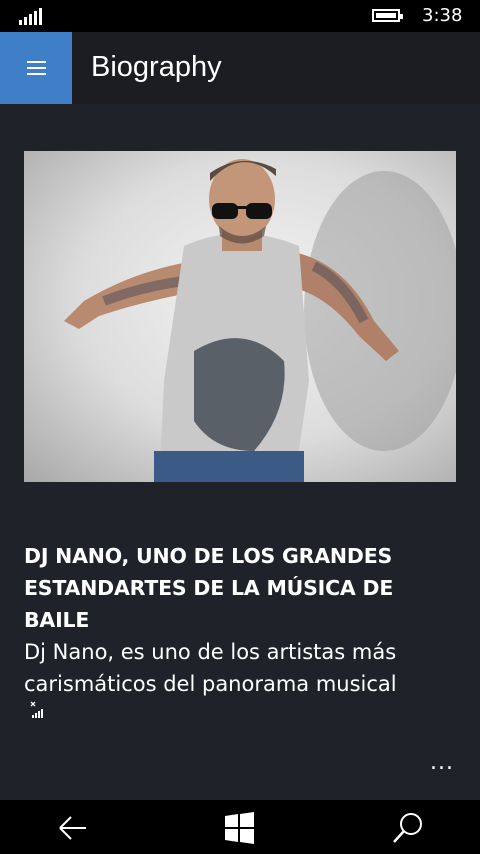  What do you see at coordinates (36, 68) in the screenshot?
I see `hamburger-menu-button` at bounding box center [36, 68].